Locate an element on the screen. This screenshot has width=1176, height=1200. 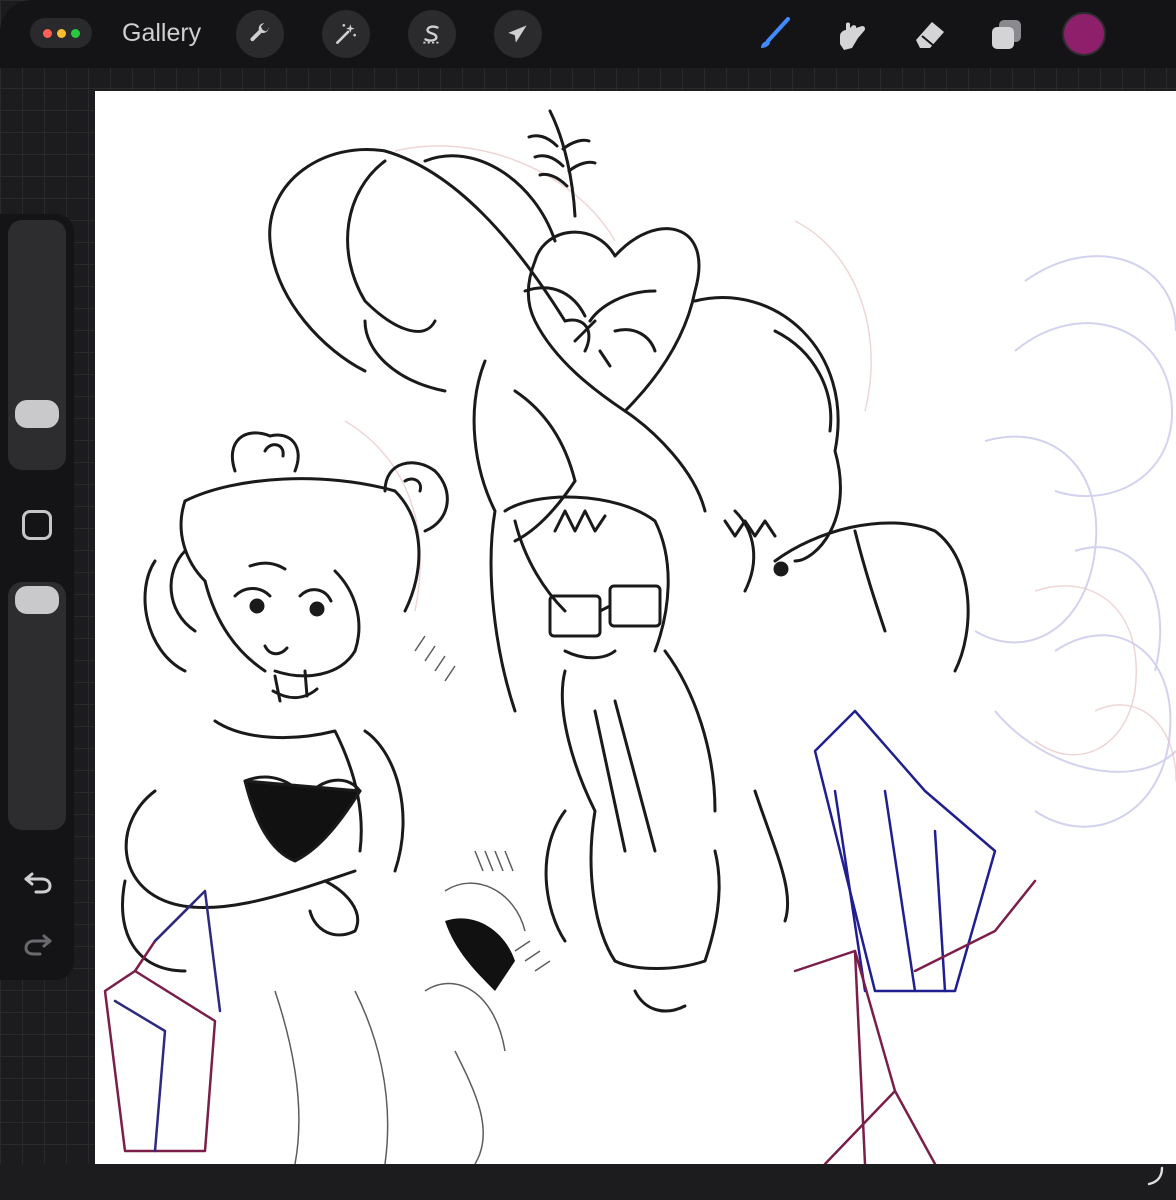
undo-icon is located at coordinates (38, 880).